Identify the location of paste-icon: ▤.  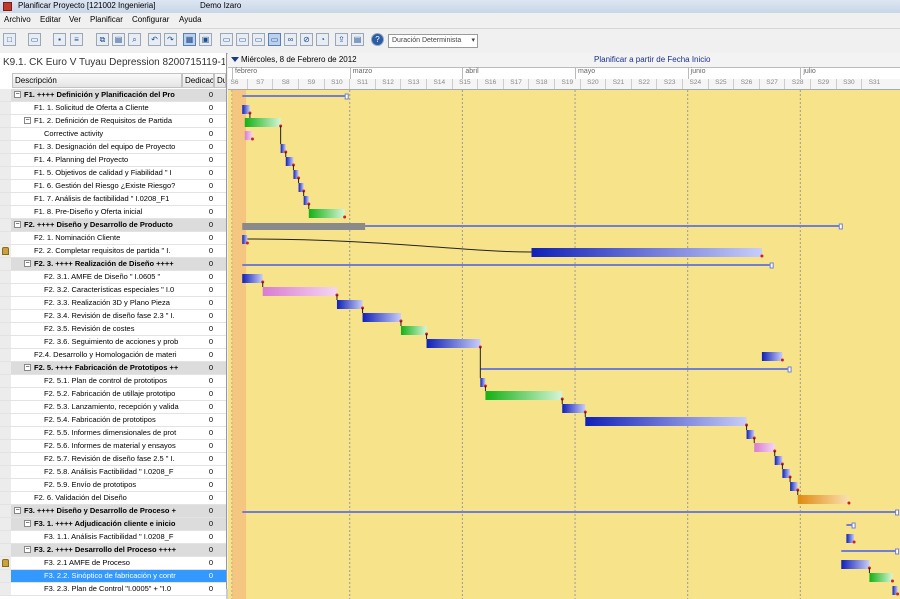
(118, 39).